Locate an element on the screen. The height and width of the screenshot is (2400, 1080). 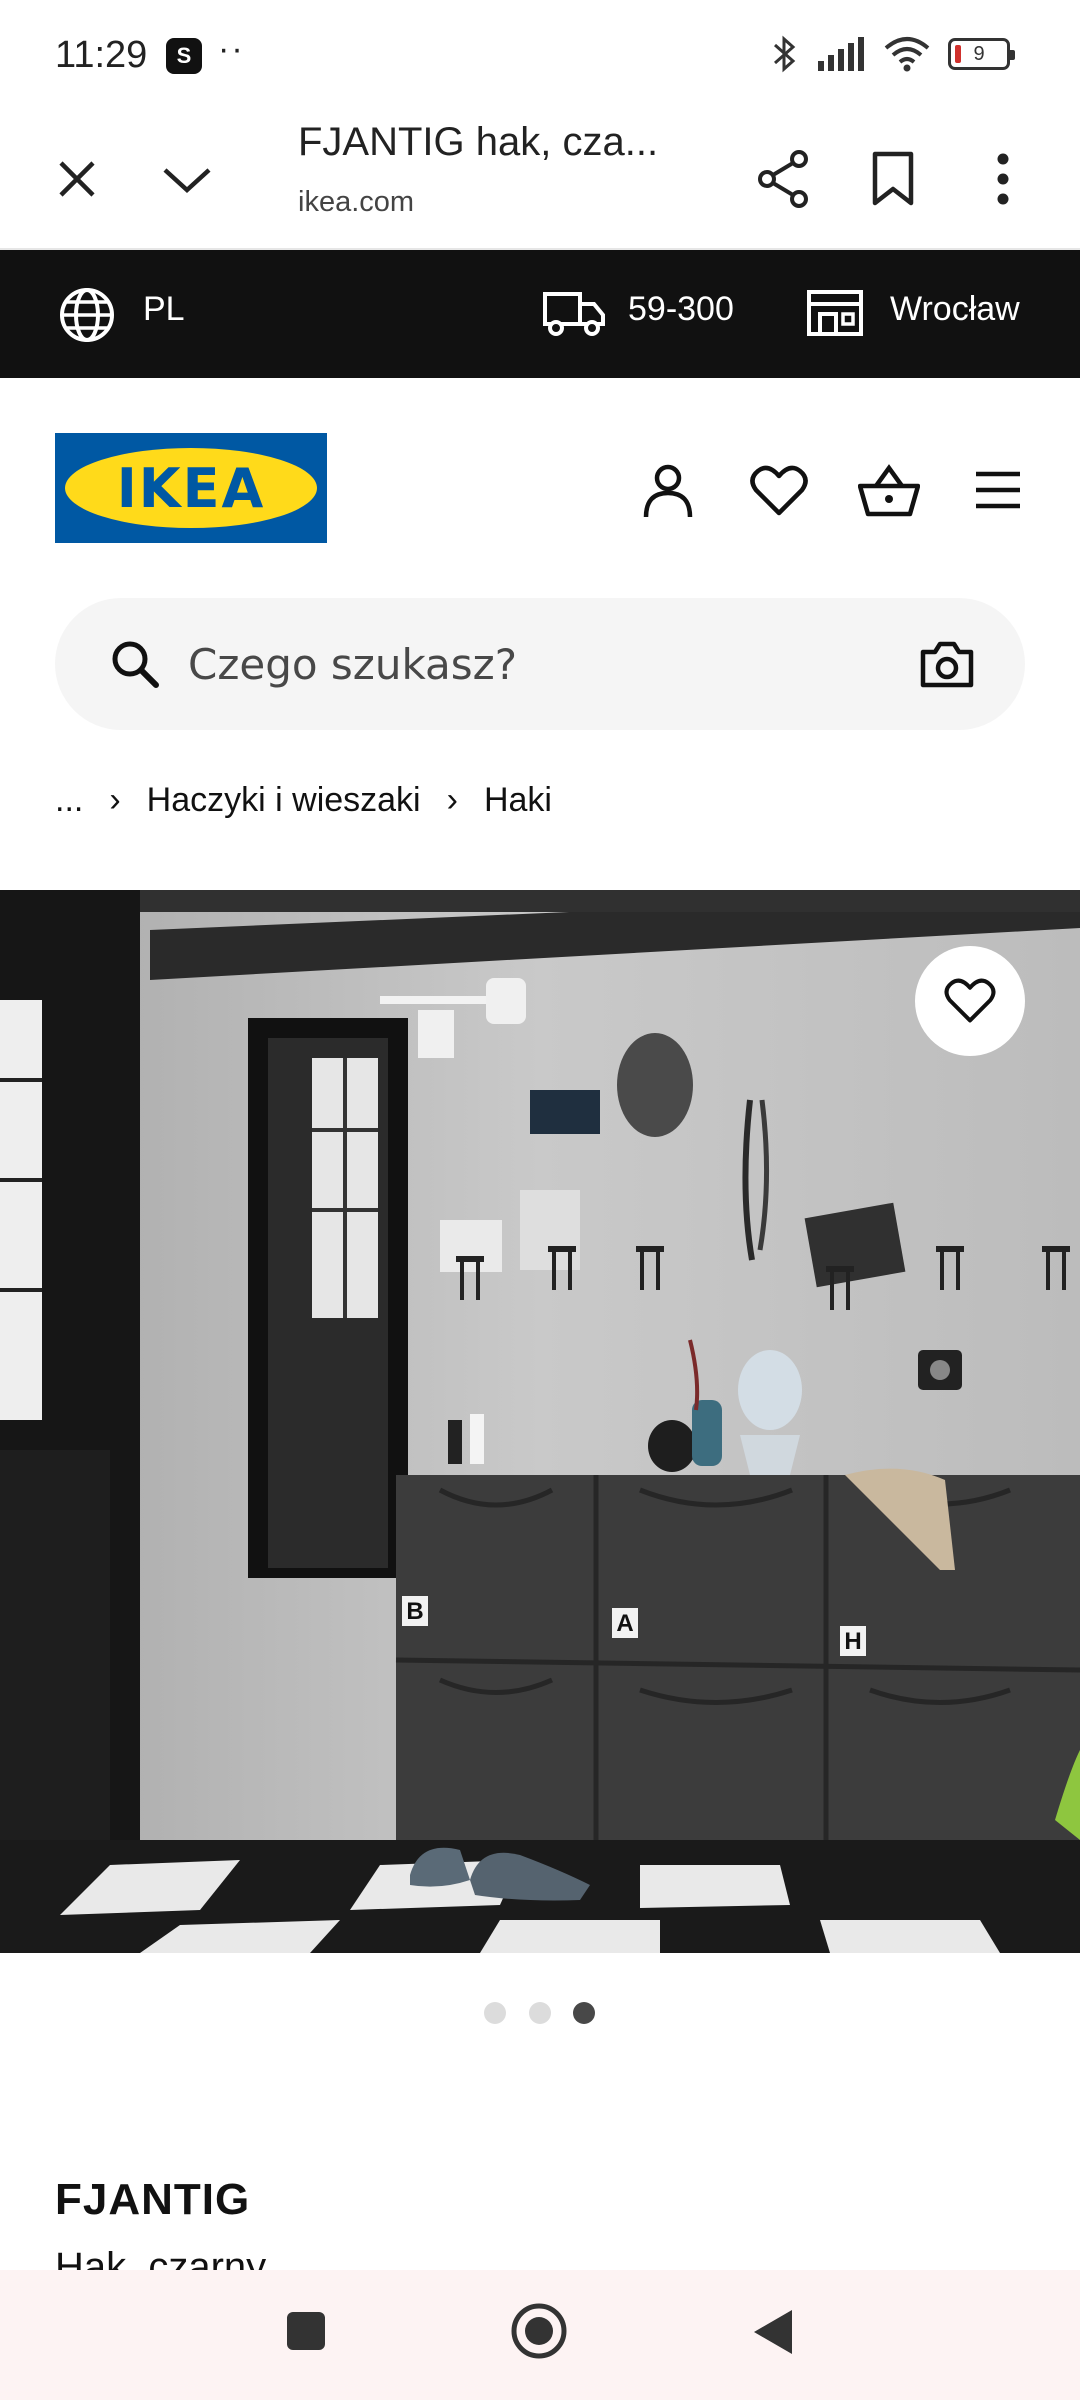
delivery-truck-icon is located at coordinates (574, 313).